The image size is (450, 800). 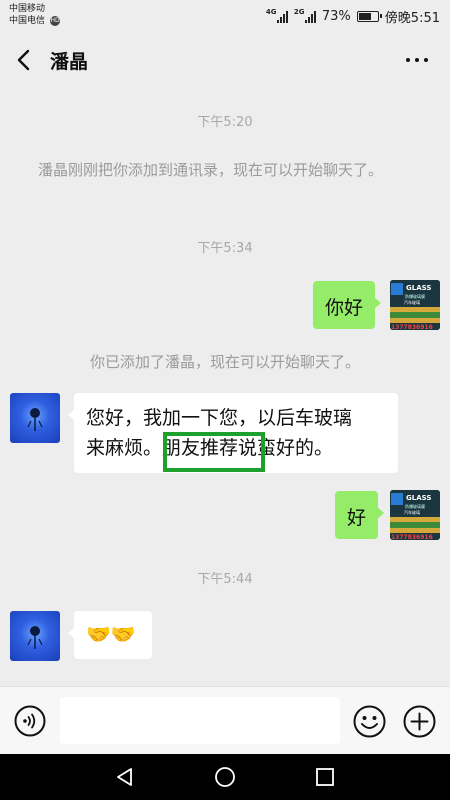 I want to click on nav-back-button, so click(x=125, y=777).